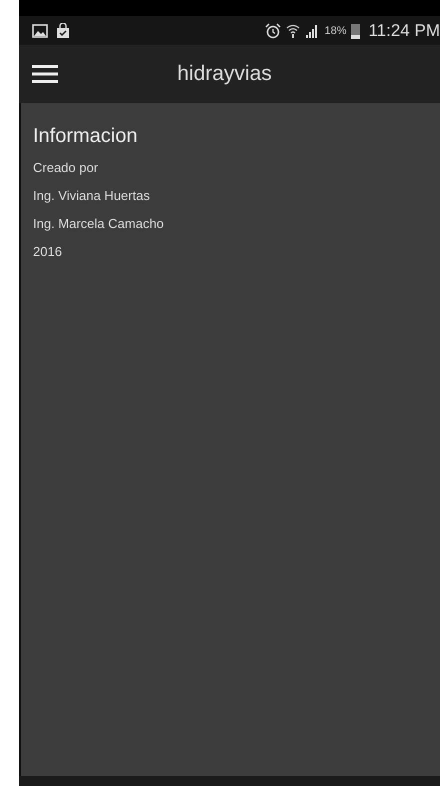 The image size is (440, 786). I want to click on signal-icon, so click(312, 31).